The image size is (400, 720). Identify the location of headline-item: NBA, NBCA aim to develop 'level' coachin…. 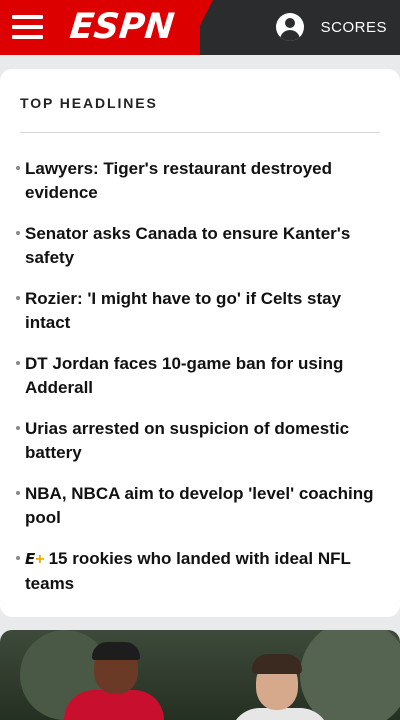
(200, 514).